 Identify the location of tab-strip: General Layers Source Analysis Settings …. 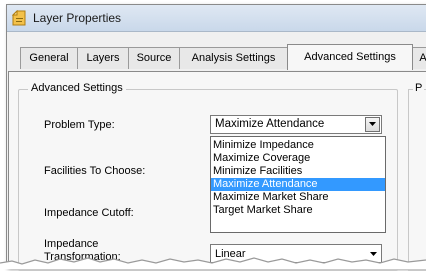
(213, 57).